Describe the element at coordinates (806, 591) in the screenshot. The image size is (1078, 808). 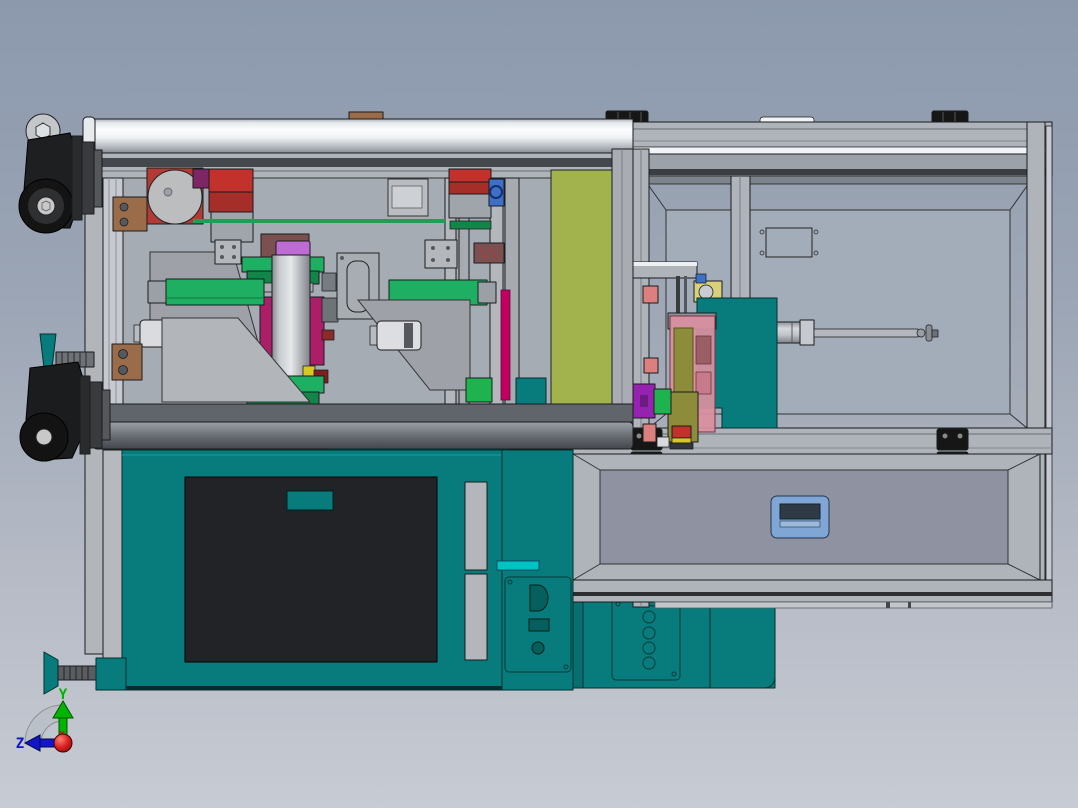
I see `enclosure-bottom-beam` at that location.